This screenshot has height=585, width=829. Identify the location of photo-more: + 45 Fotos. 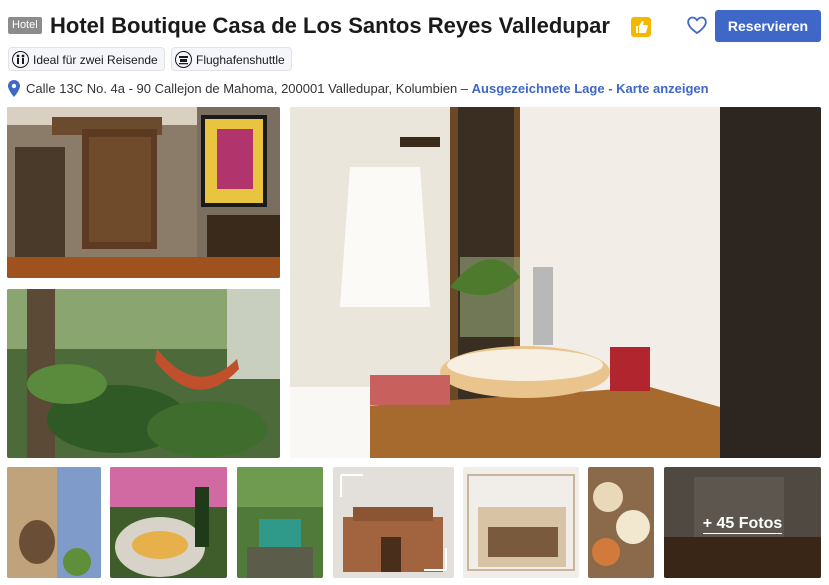
(742, 522).